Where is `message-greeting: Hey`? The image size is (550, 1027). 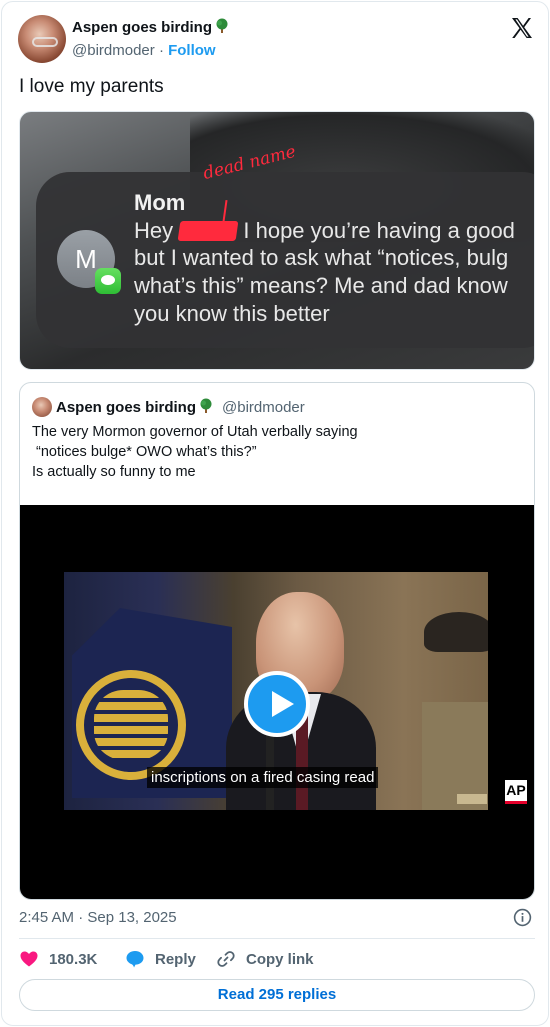 message-greeting: Hey is located at coordinates (154, 230).